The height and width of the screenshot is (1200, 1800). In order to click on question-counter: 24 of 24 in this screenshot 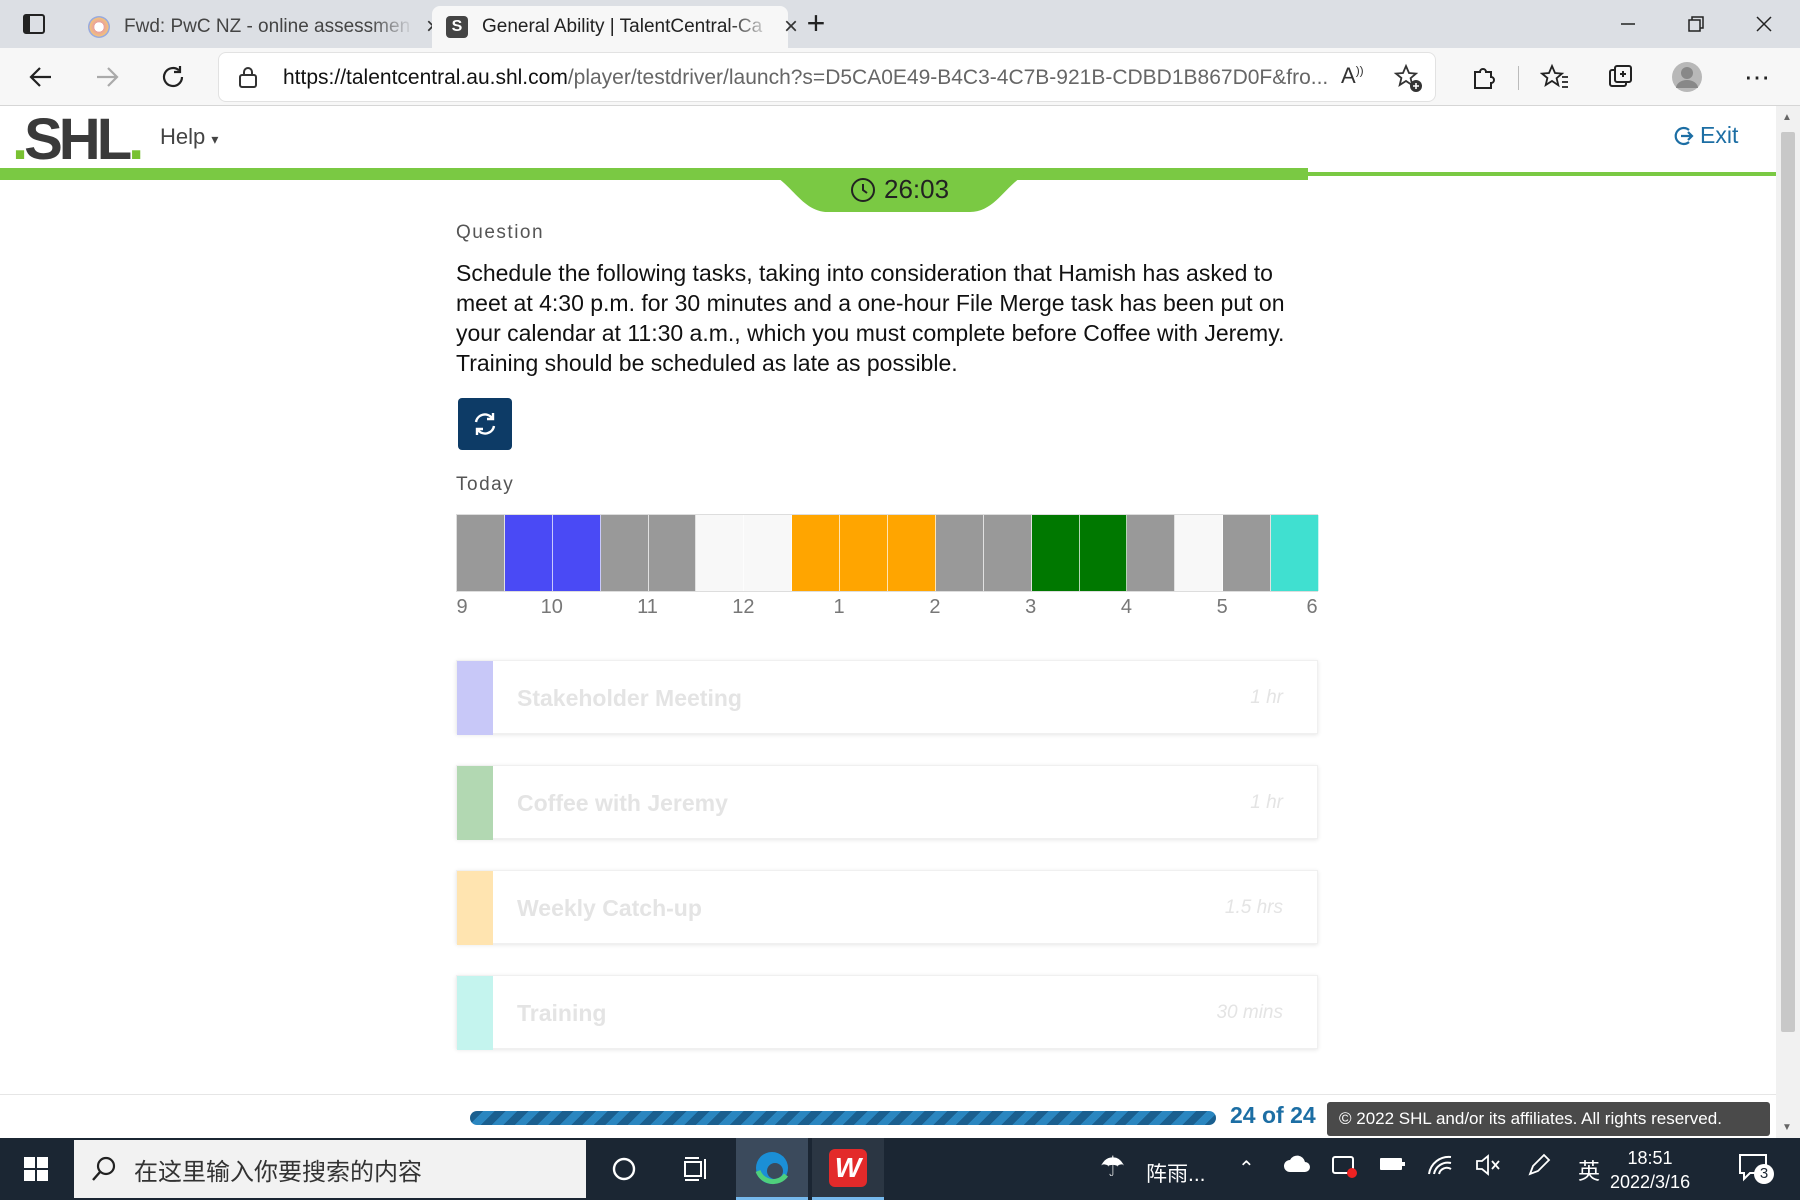, I will do `click(1273, 1115)`.